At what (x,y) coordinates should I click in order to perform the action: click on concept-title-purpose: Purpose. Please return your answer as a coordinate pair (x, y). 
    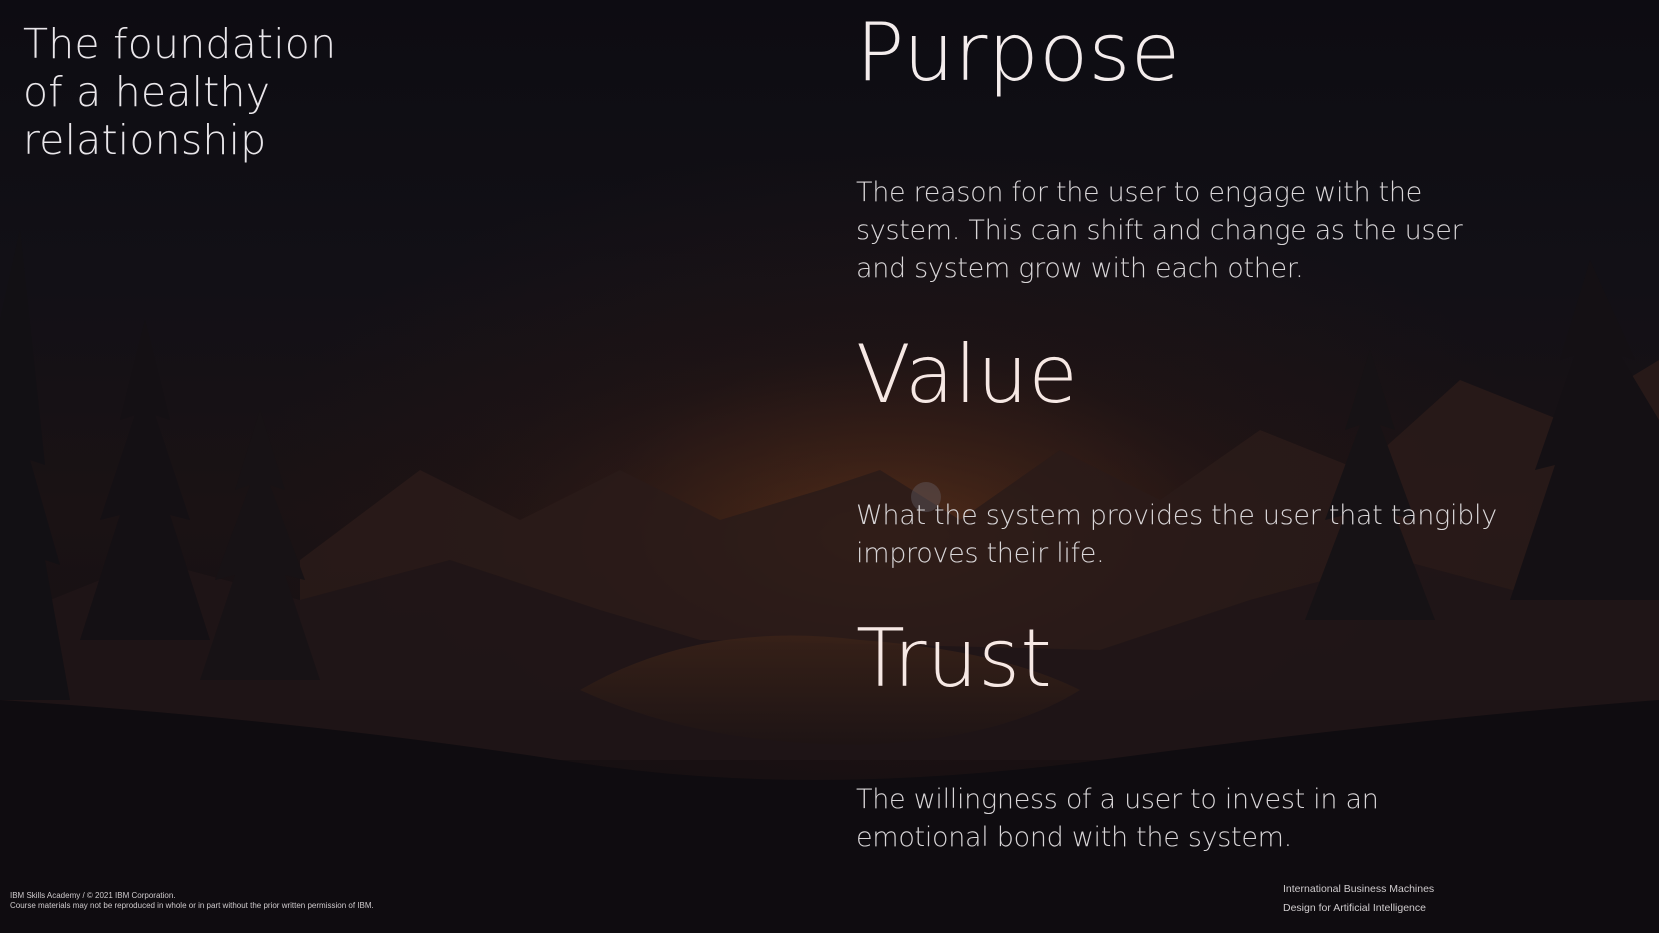
    Looking at the image, I should click on (1018, 52).